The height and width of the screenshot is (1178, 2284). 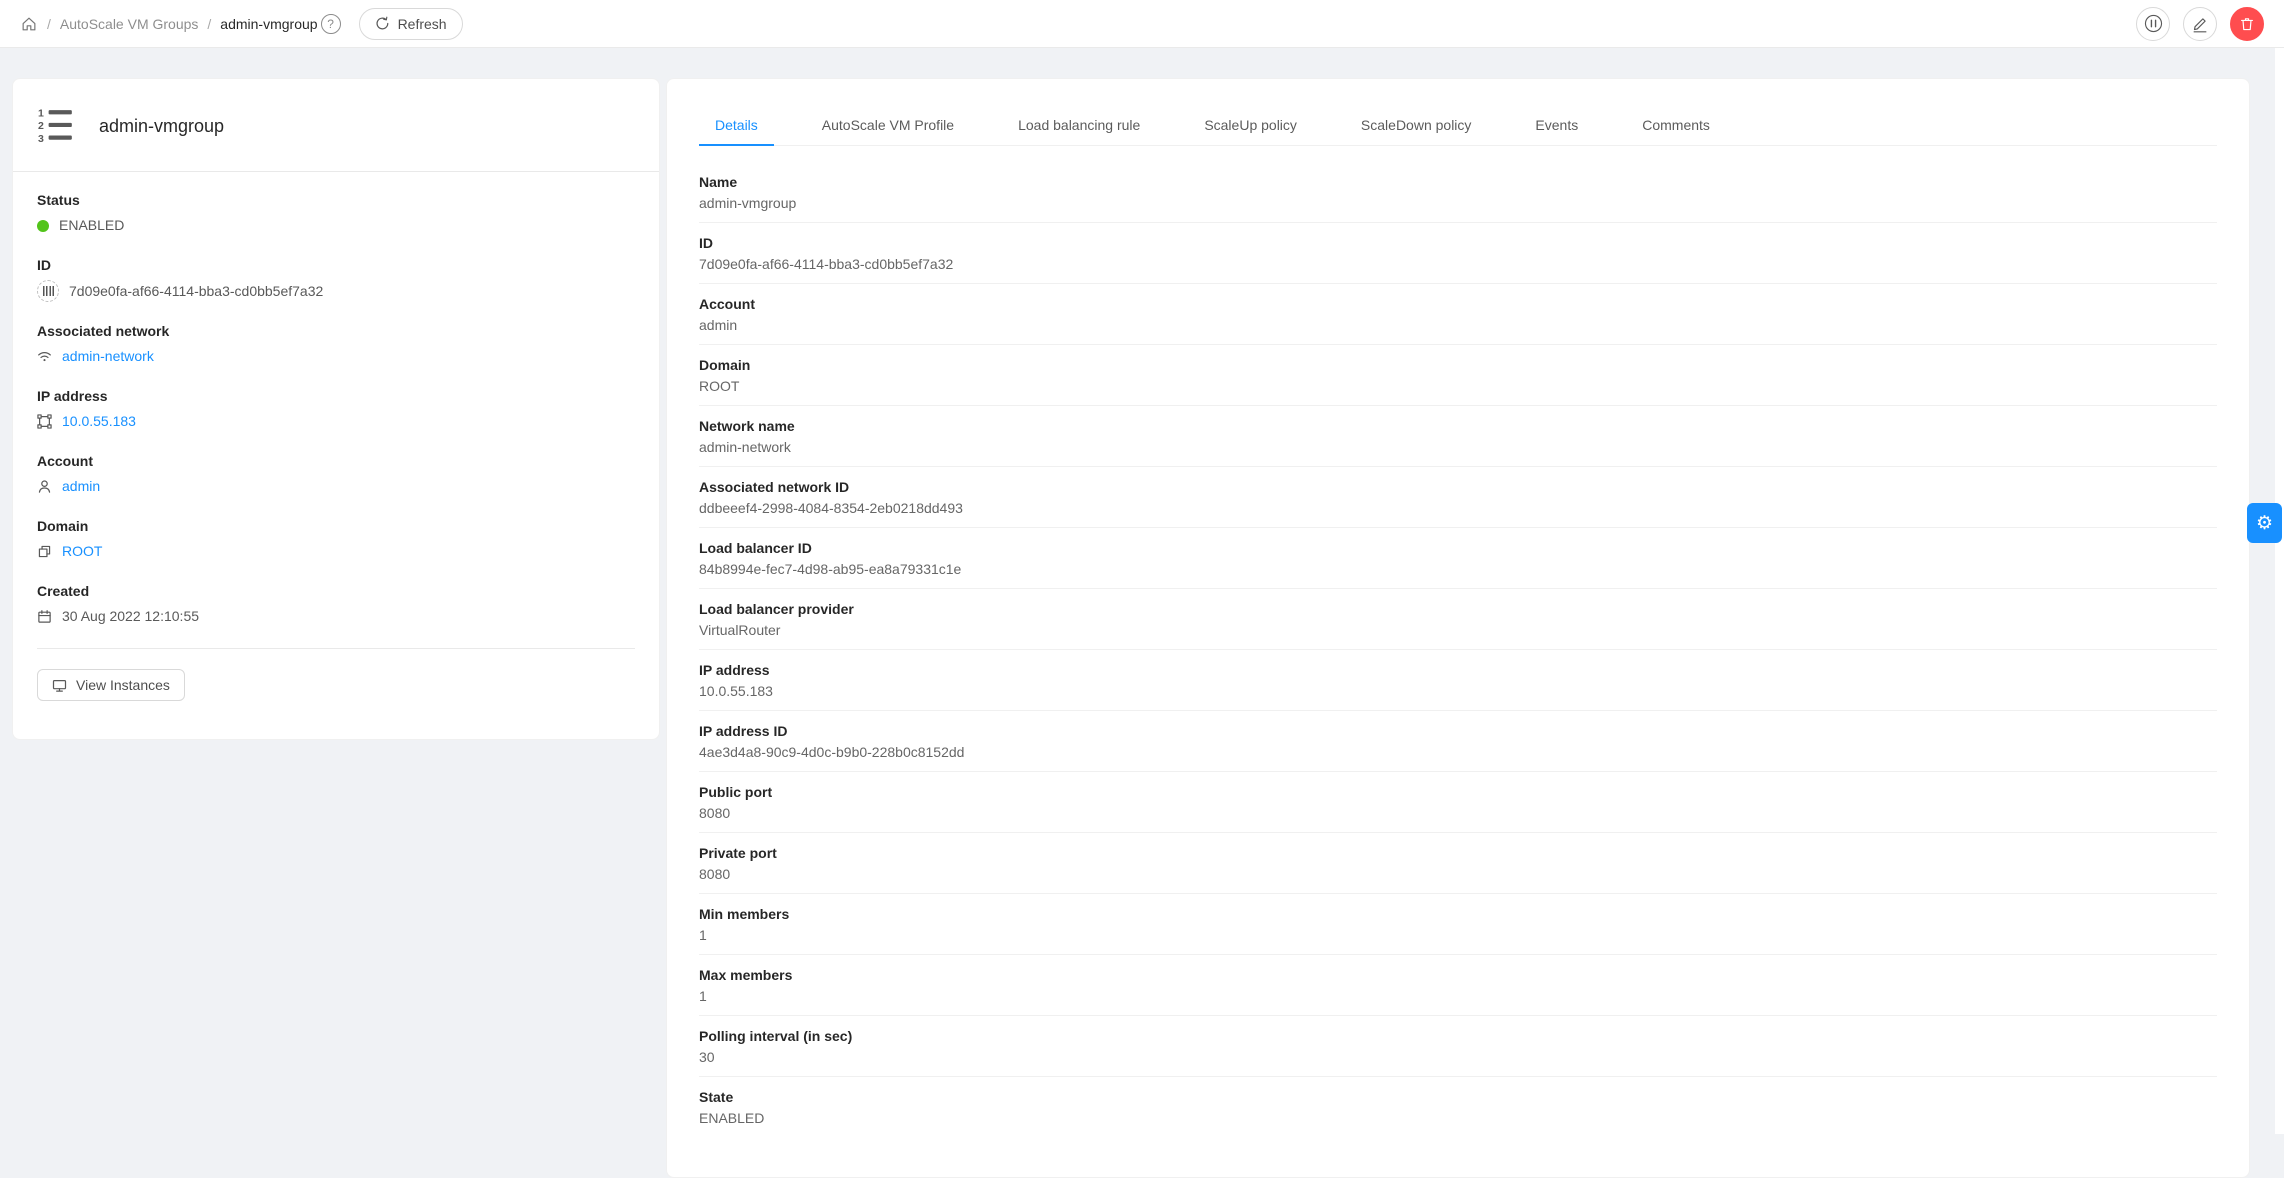 What do you see at coordinates (336, 591) in the screenshot?
I see `info-label: Created` at bounding box center [336, 591].